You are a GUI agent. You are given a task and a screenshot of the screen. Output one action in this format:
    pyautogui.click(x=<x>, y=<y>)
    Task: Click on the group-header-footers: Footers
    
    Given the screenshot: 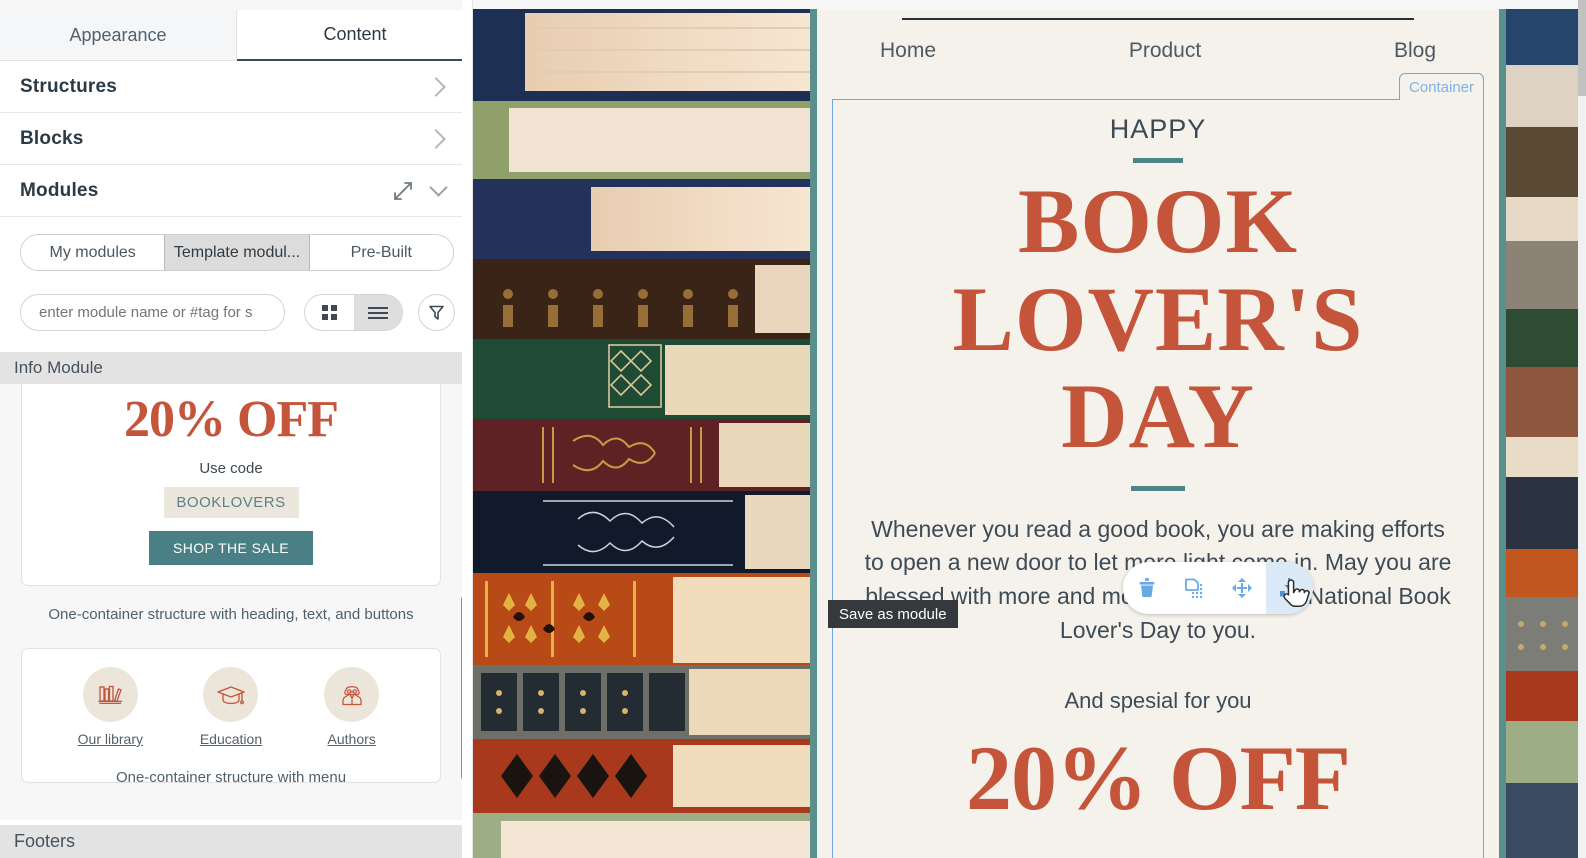 What is the action you would take?
    pyautogui.click(x=231, y=841)
    